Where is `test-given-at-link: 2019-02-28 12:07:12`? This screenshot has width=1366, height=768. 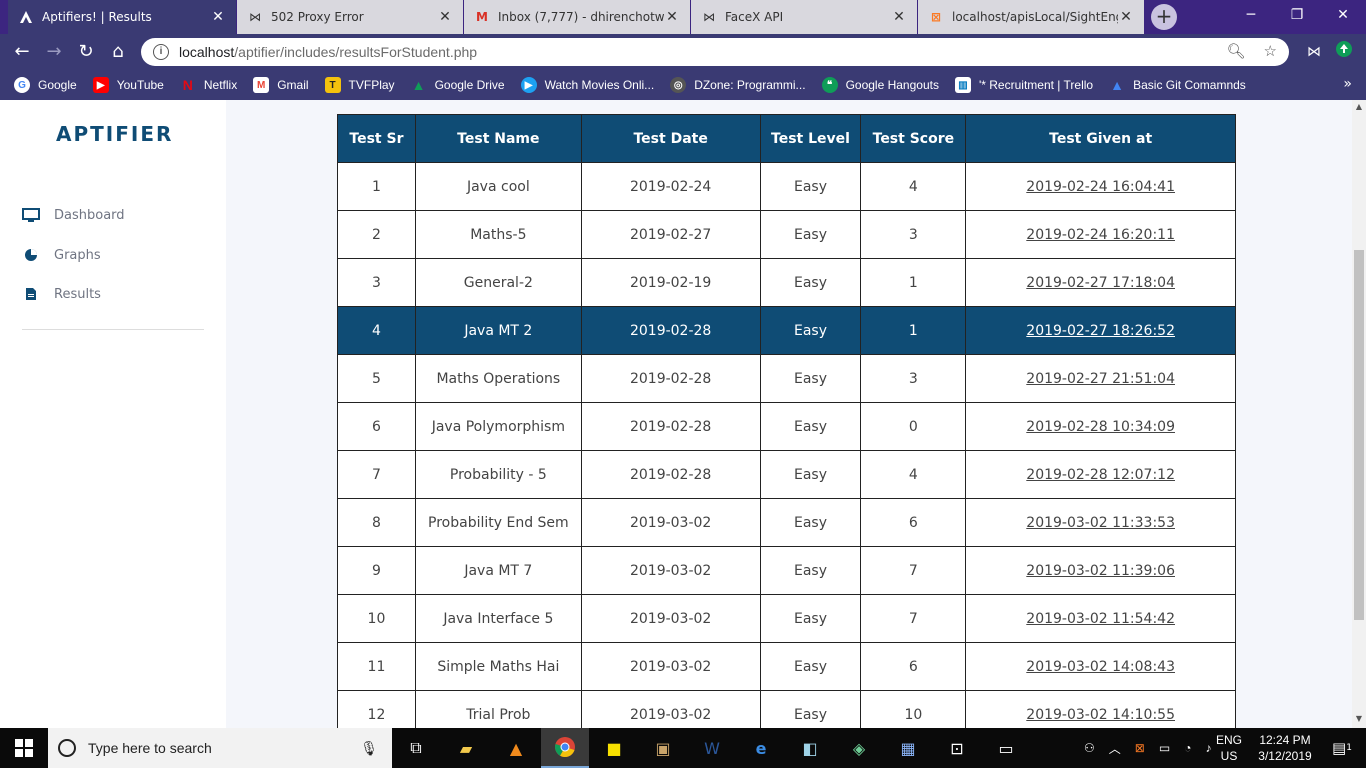
test-given-at-link: 2019-02-28 12:07:12 is located at coordinates (1100, 474).